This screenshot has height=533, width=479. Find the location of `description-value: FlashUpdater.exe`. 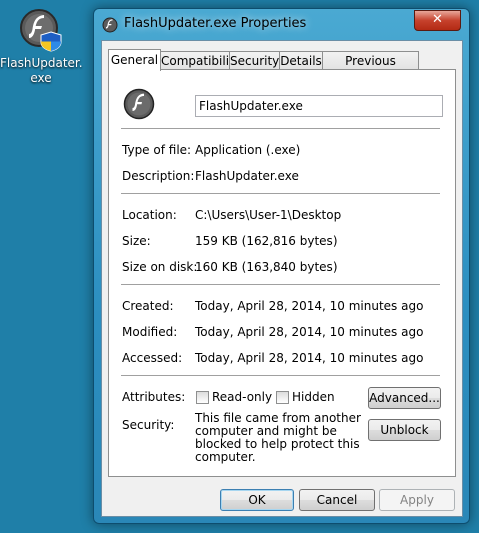

description-value: FlashUpdater.exe is located at coordinates (247, 176).